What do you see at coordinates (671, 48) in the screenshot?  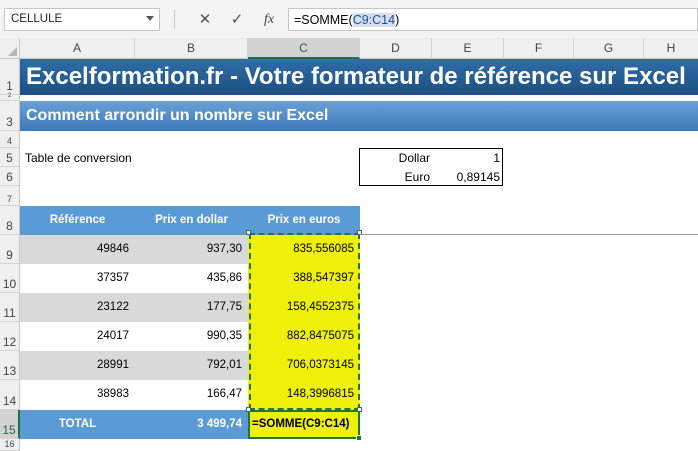 I see `column-header-h: H` at bounding box center [671, 48].